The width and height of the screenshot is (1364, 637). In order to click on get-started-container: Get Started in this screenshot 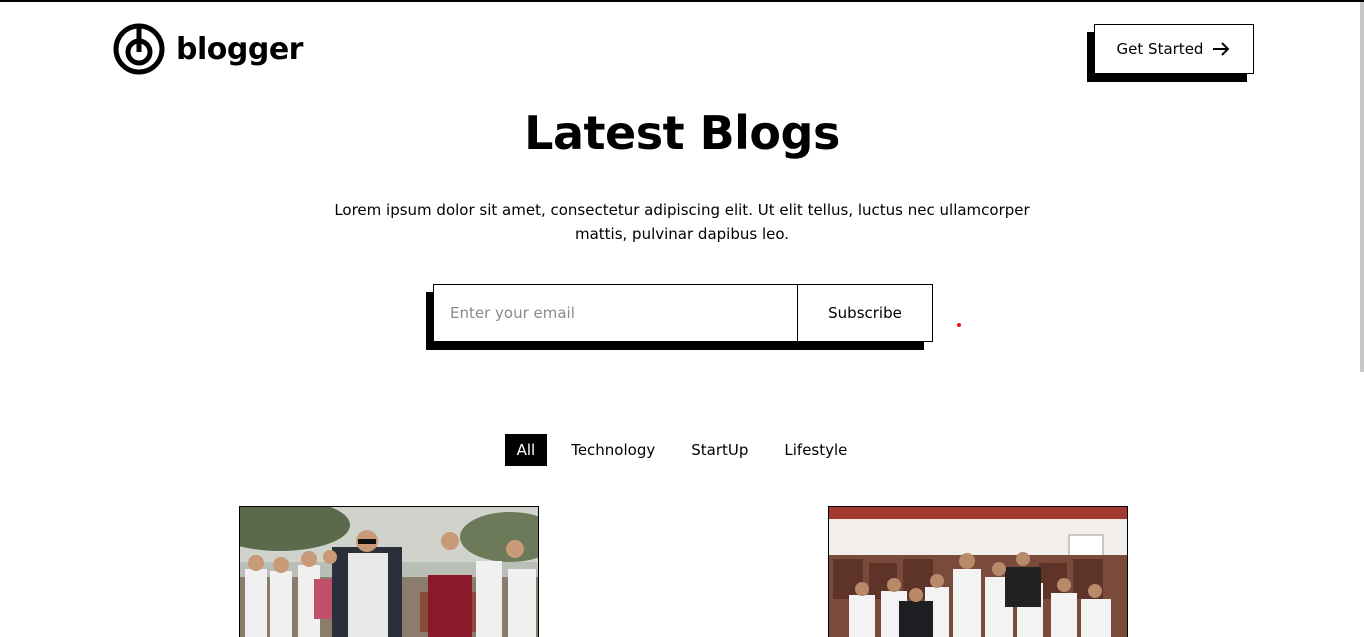, I will do `click(1170, 53)`.